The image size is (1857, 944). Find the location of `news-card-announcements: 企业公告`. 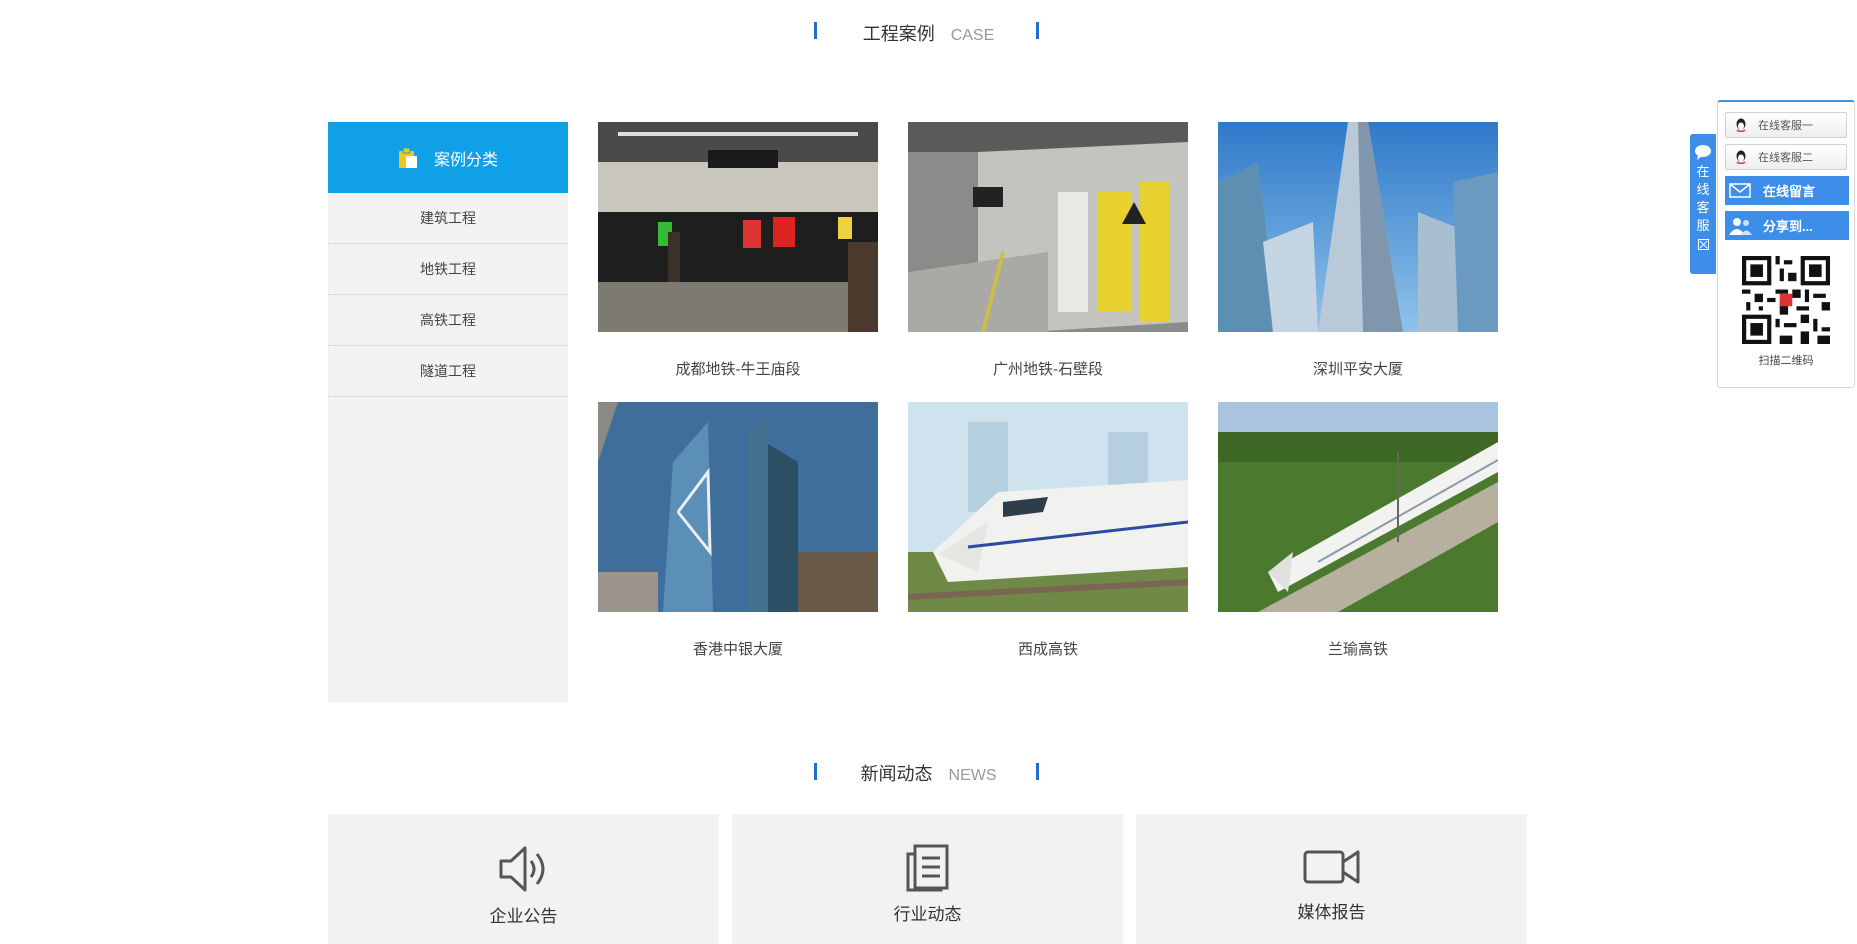

news-card-announcements: 企业公告 is located at coordinates (523, 879).